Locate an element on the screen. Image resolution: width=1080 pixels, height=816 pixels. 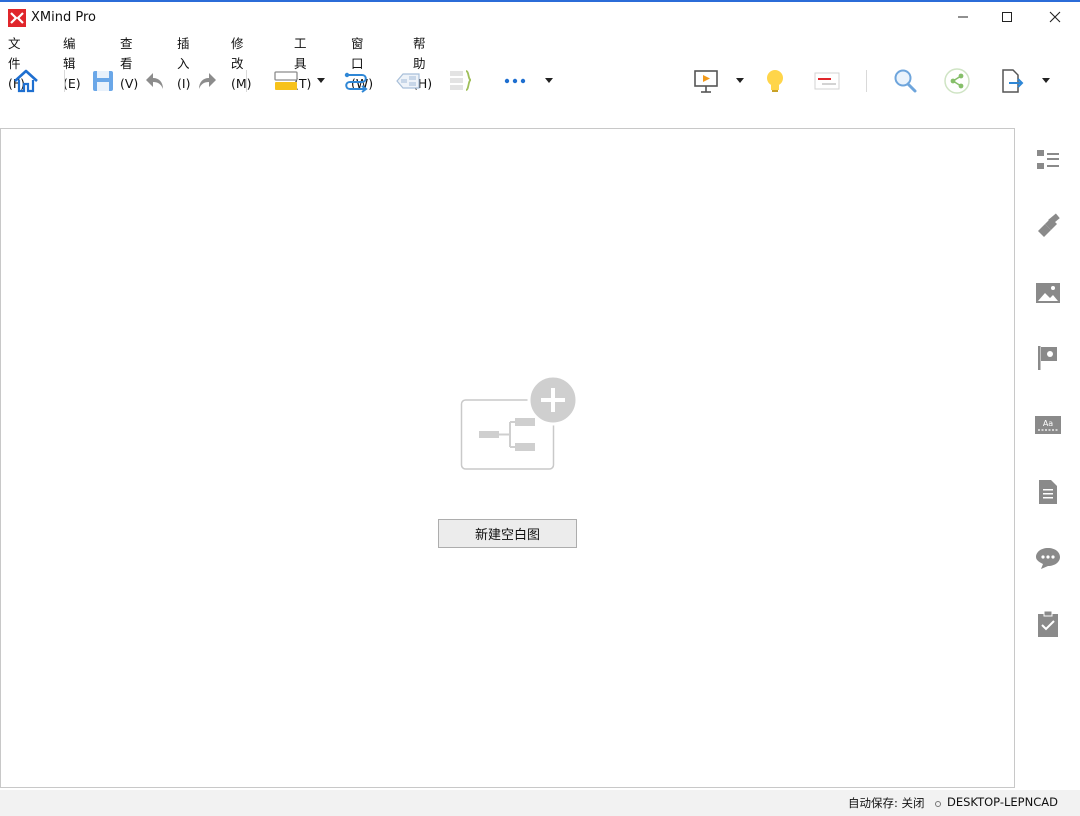
summary-icon is located at coordinates (460, 81).